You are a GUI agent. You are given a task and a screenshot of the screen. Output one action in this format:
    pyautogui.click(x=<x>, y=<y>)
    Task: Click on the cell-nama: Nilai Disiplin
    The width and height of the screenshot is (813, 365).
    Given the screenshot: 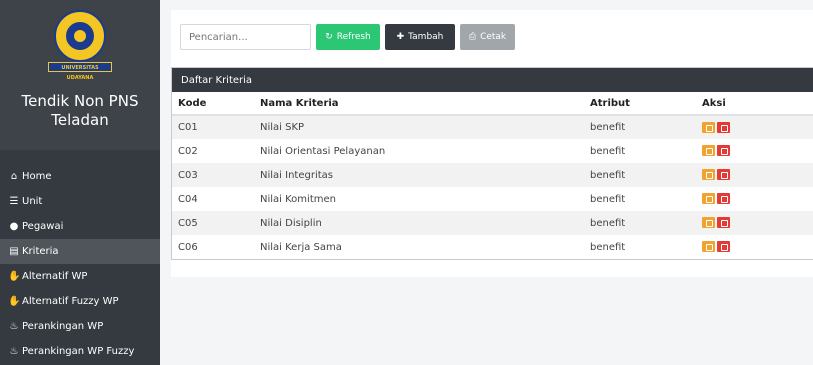 What is the action you would take?
    pyautogui.click(x=425, y=223)
    